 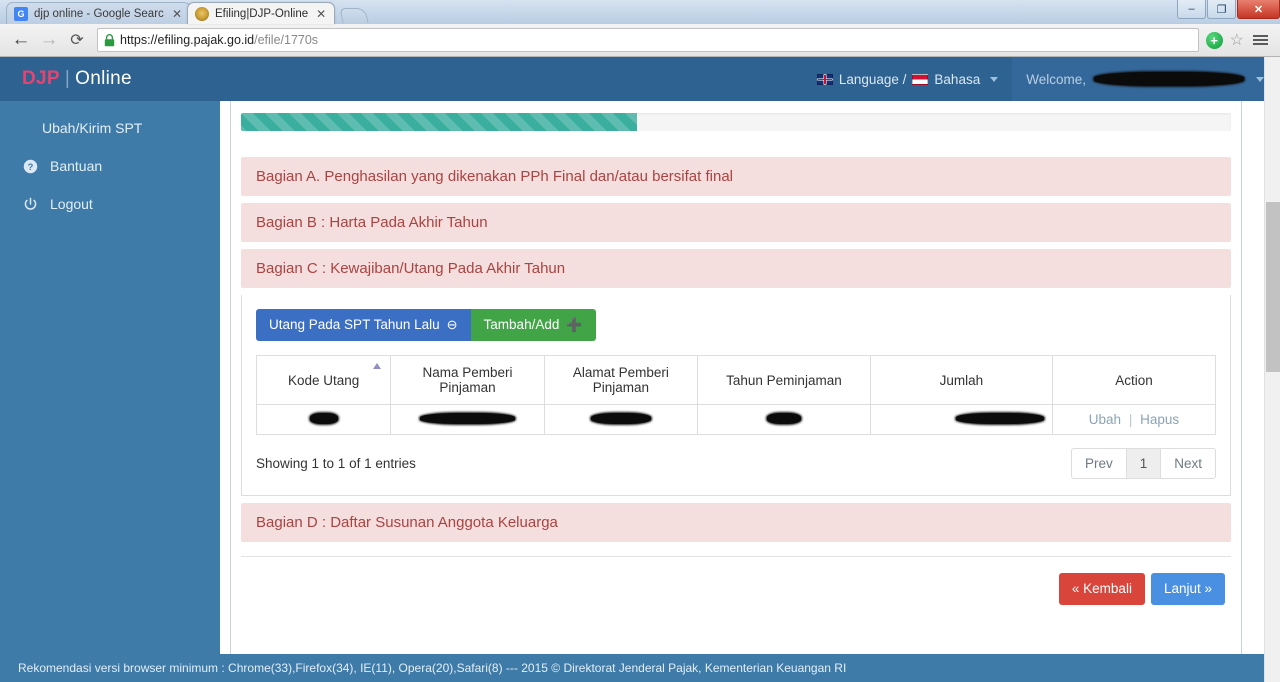 I want to click on forward-icon: →, so click(x=49, y=40).